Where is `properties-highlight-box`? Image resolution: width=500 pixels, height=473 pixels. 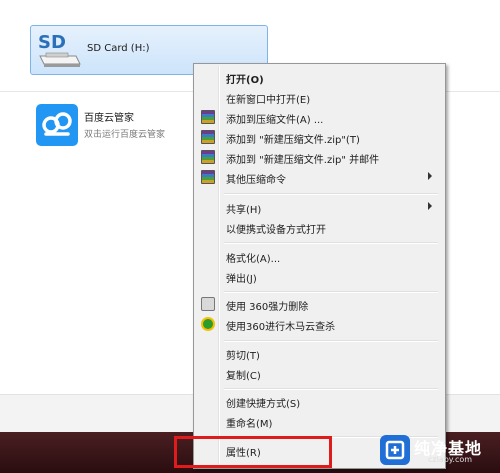
properties-highlight-box is located at coordinates (253, 452).